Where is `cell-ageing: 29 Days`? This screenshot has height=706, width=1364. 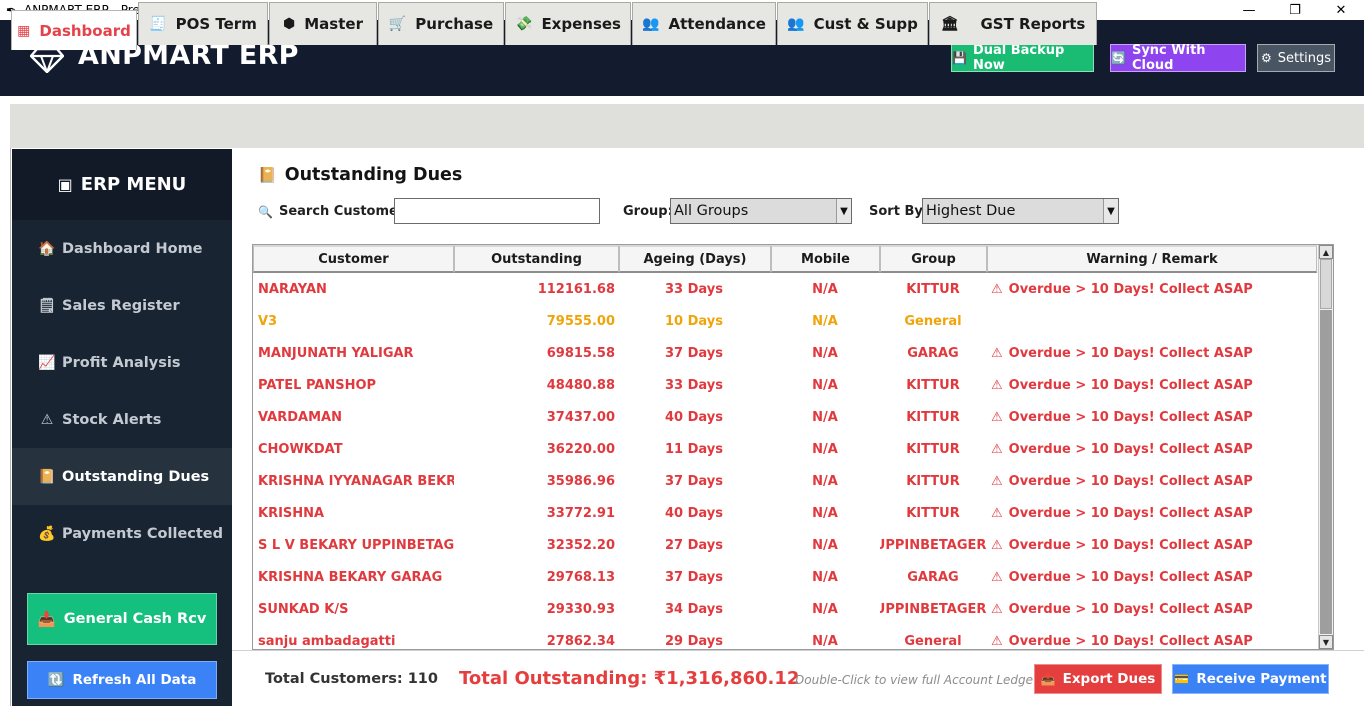 cell-ageing: 29 Days is located at coordinates (694, 637).